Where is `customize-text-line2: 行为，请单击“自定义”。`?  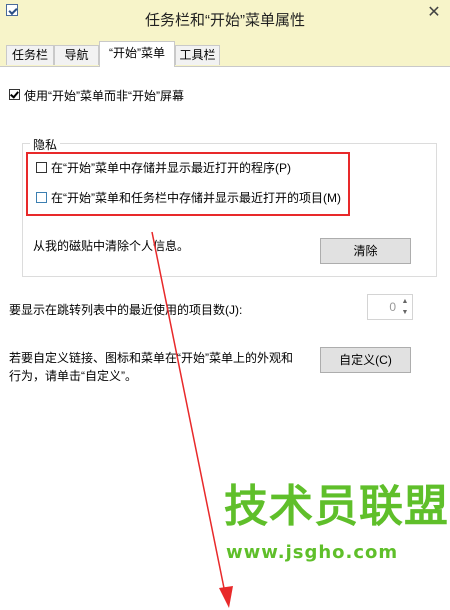 customize-text-line2: 行为，请单击“自定义”。 is located at coordinates (73, 376).